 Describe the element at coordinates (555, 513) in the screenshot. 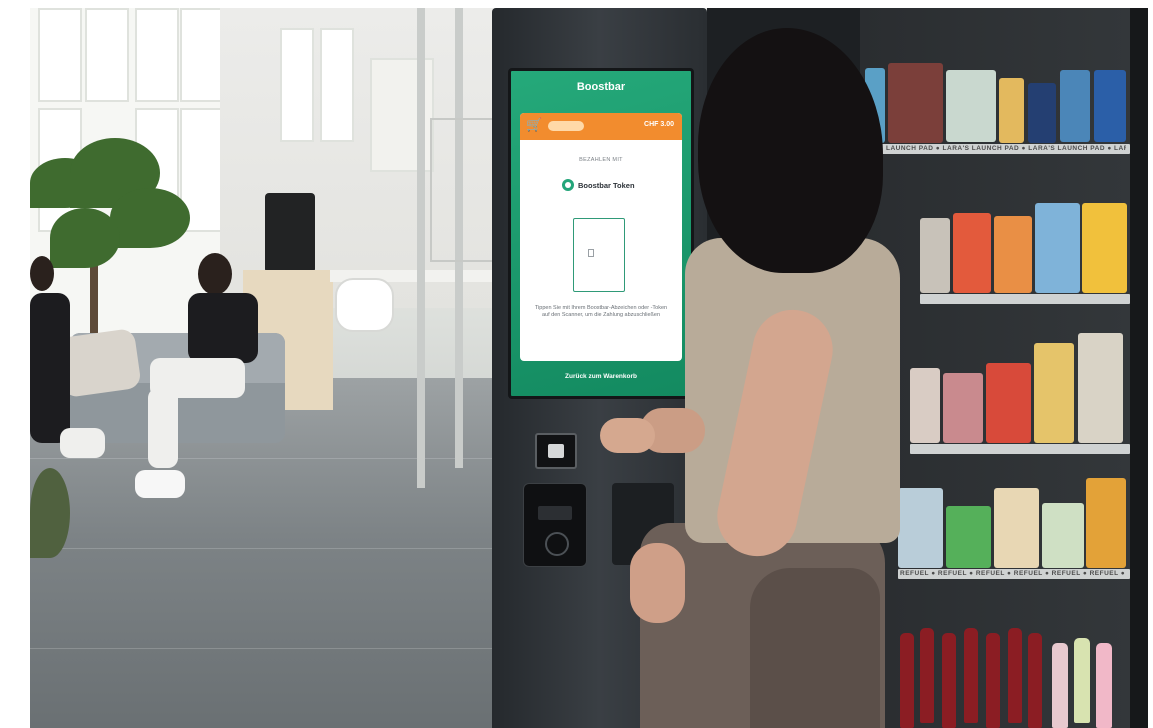

I see `terminal-display` at that location.